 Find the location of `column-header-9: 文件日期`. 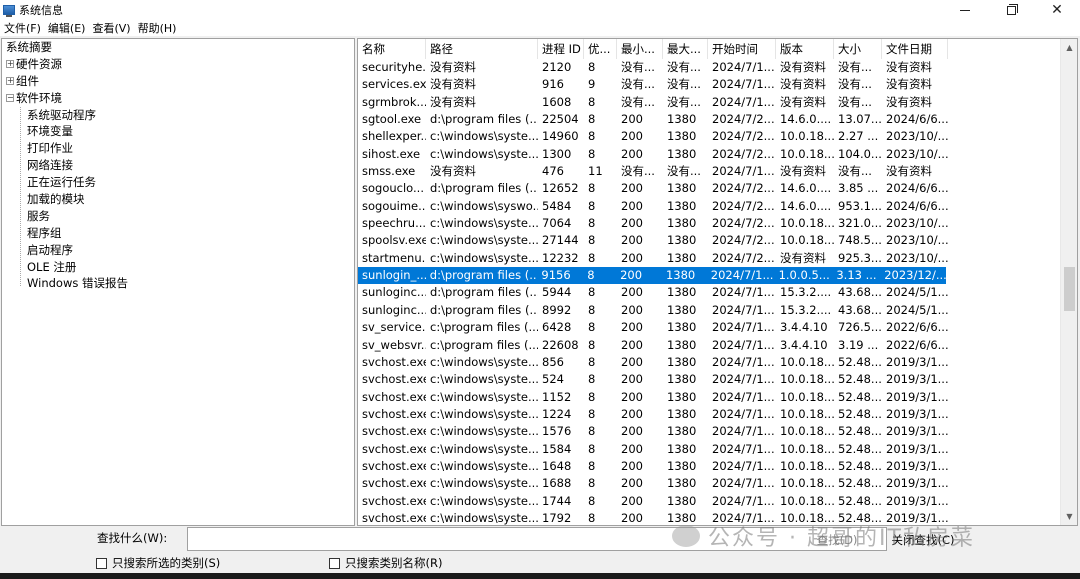

column-header-9: 文件日期 is located at coordinates (915, 49).